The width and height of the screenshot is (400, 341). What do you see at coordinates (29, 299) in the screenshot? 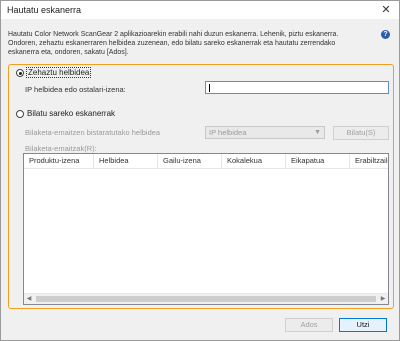
I see `scroll-left-icon: ◀` at bounding box center [29, 299].